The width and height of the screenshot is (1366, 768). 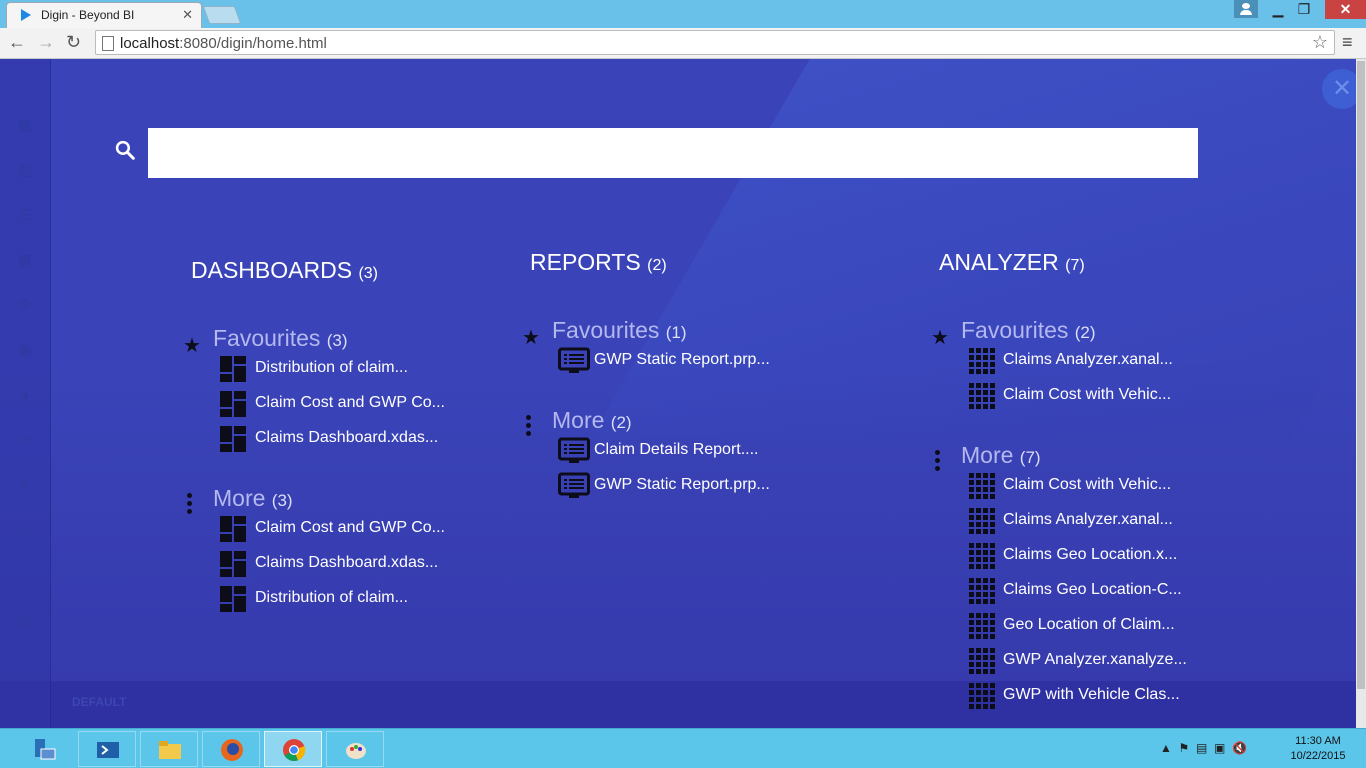 What do you see at coordinates (999, 262) in the screenshot?
I see `section-title: ANALYZER` at bounding box center [999, 262].